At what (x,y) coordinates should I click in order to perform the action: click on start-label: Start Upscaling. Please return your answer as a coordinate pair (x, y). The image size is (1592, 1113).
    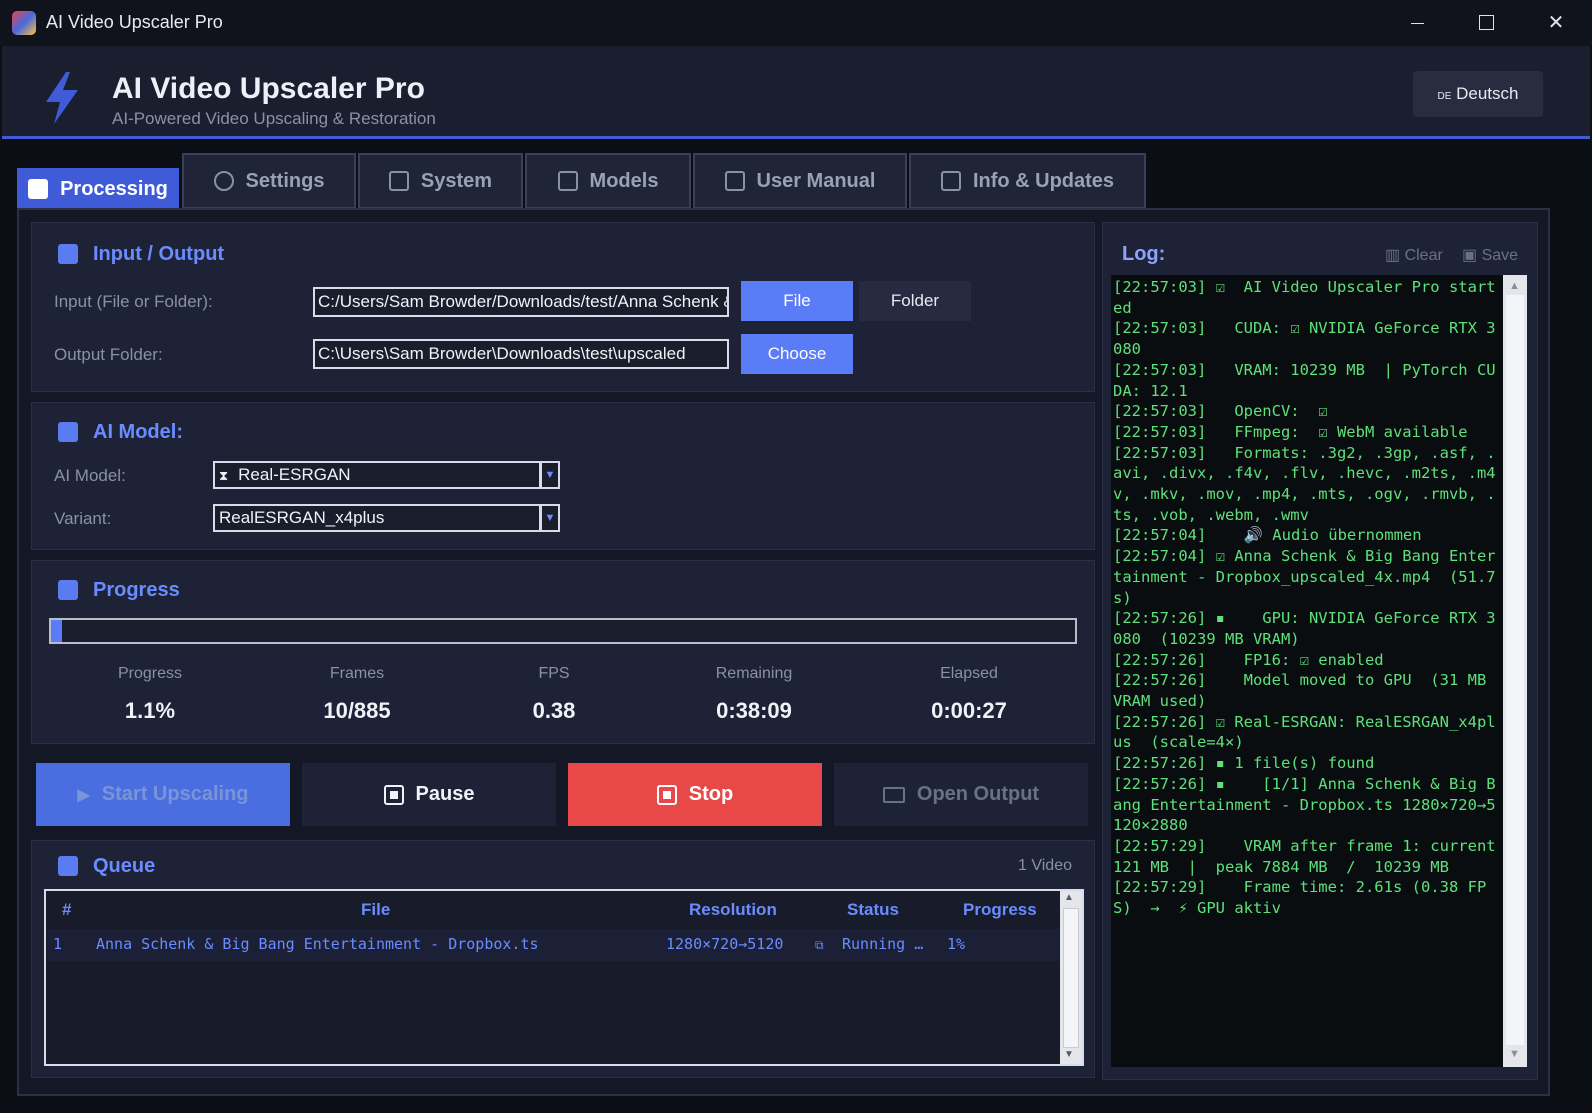
    Looking at the image, I should click on (175, 794).